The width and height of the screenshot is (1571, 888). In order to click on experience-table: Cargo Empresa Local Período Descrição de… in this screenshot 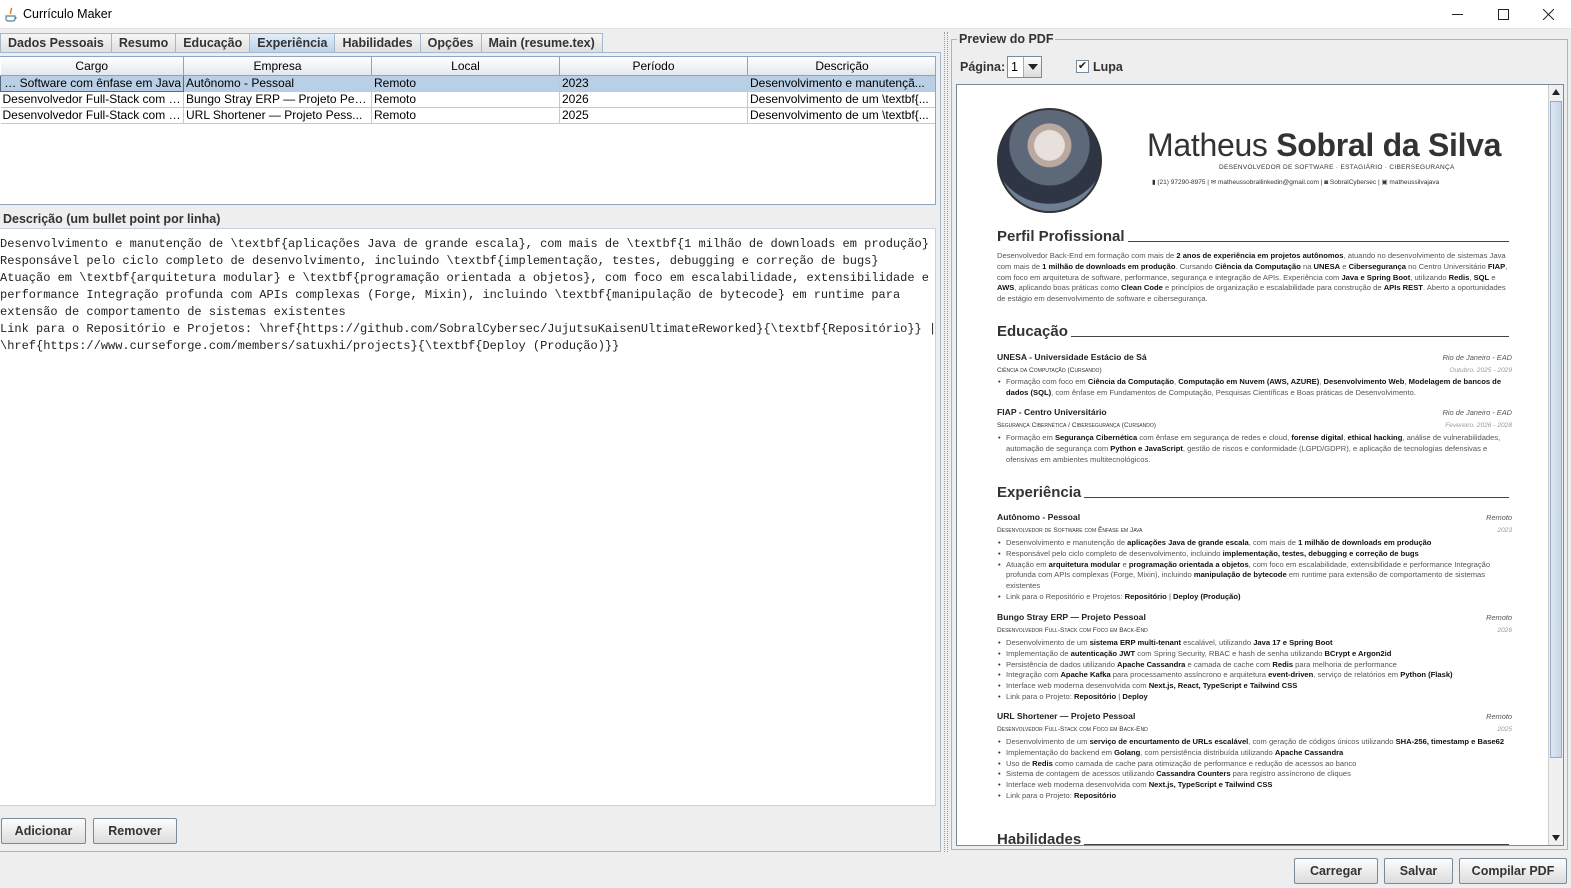, I will do `click(468, 130)`.